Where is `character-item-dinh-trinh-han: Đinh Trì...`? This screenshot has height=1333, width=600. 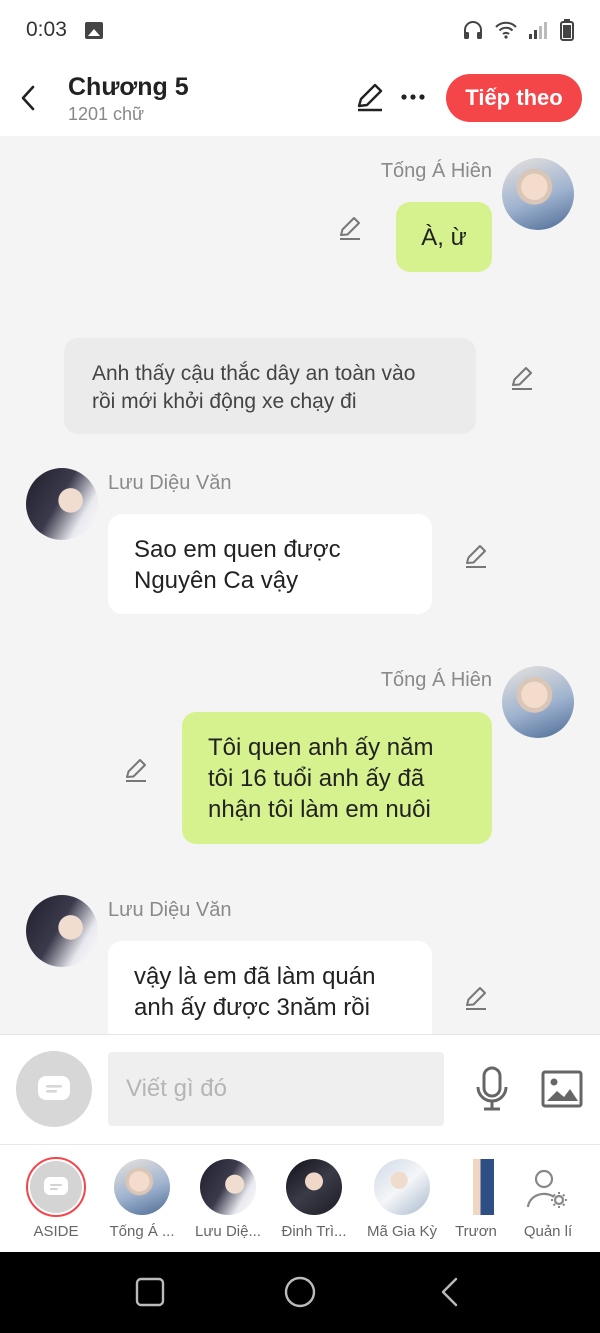 character-item-dinh-trinh-han: Đinh Trì... is located at coordinates (314, 1203).